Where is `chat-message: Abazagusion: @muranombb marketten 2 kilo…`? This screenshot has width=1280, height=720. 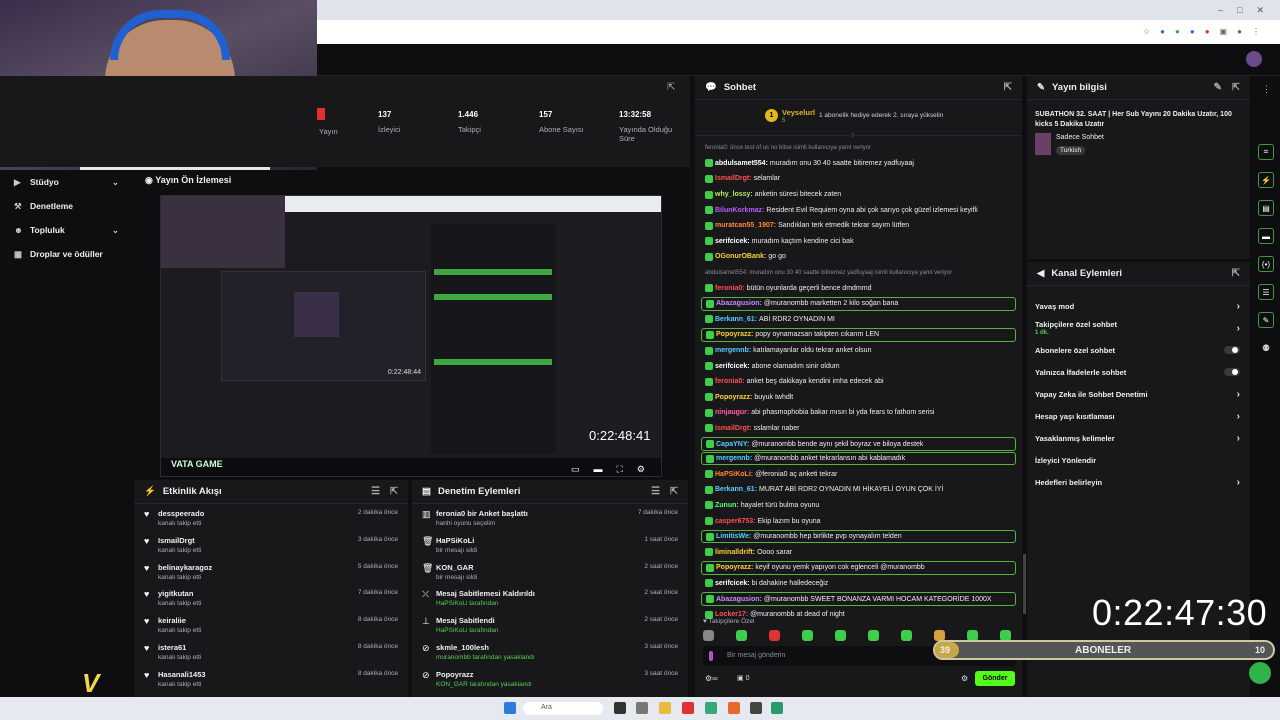 chat-message: Abazagusion: @muranombb marketten 2 kilo… is located at coordinates (858, 303).